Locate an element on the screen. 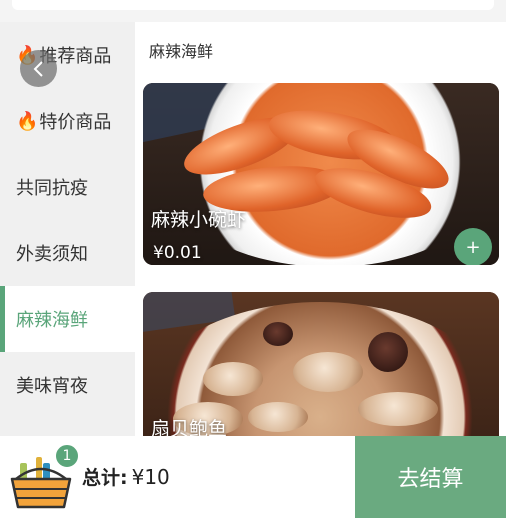  sidebar-item-specials: 🔥 特价商品 is located at coordinates (67, 121).